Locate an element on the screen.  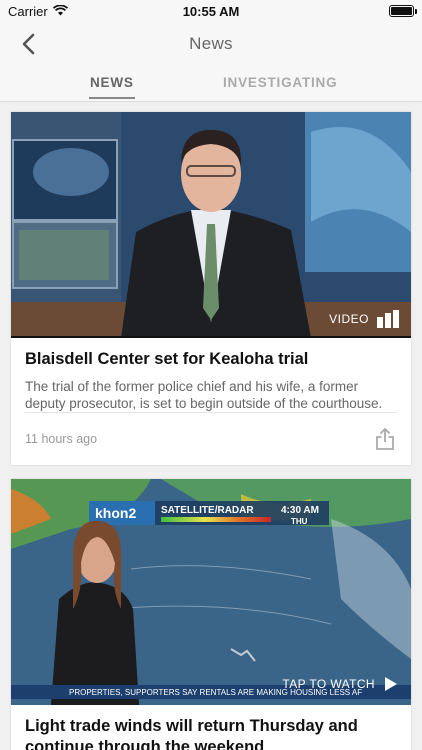
play-icon is located at coordinates (391, 684).